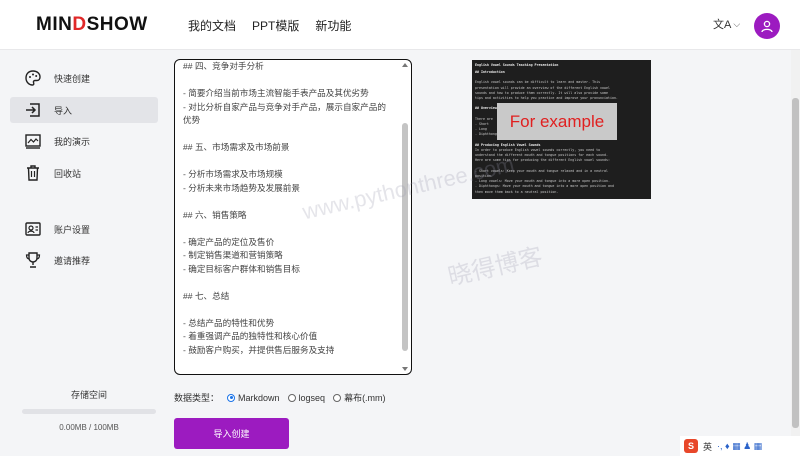 The width and height of the screenshot is (800, 456). Describe the element at coordinates (487, 134) in the screenshot. I see `preview-text-line: - Diphthongs` at that location.